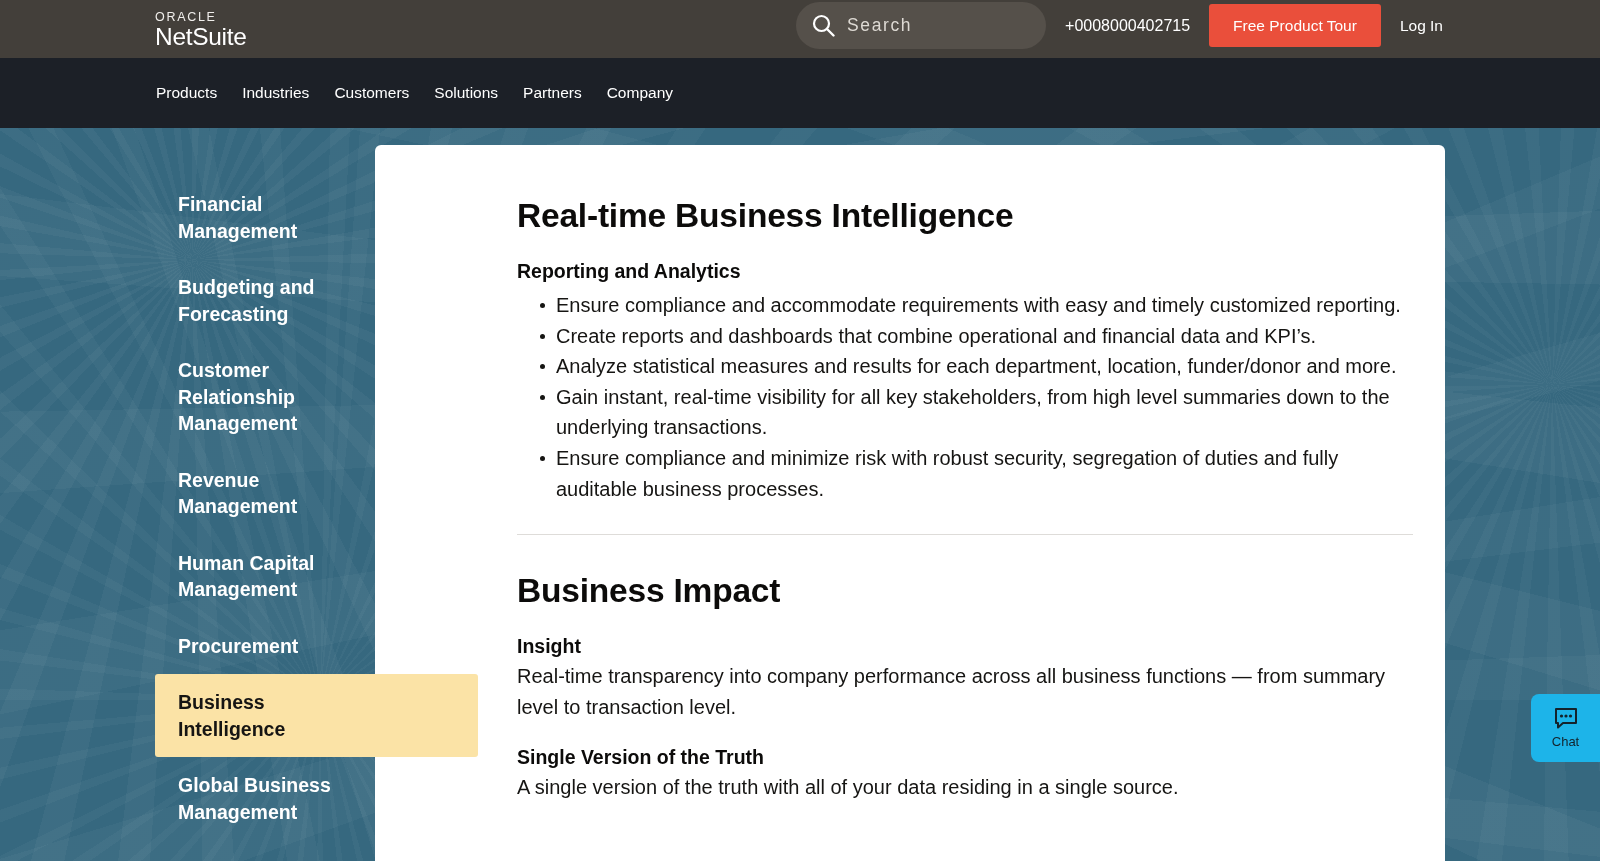 The height and width of the screenshot is (861, 1600). I want to click on sidebar-item: Financial Management, so click(265, 217).